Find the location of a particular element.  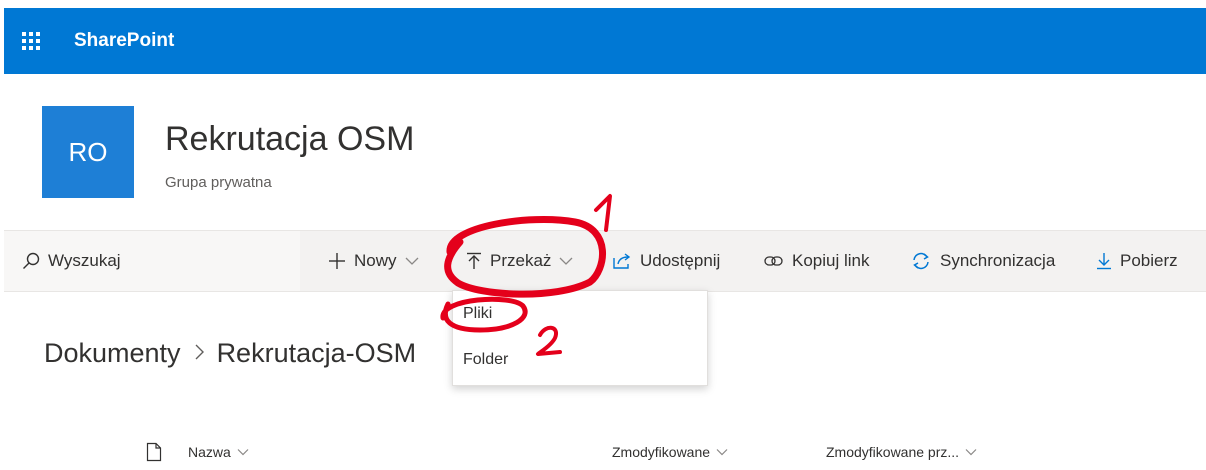

column-modified: Zmodyfikowane is located at coordinates (670, 452).